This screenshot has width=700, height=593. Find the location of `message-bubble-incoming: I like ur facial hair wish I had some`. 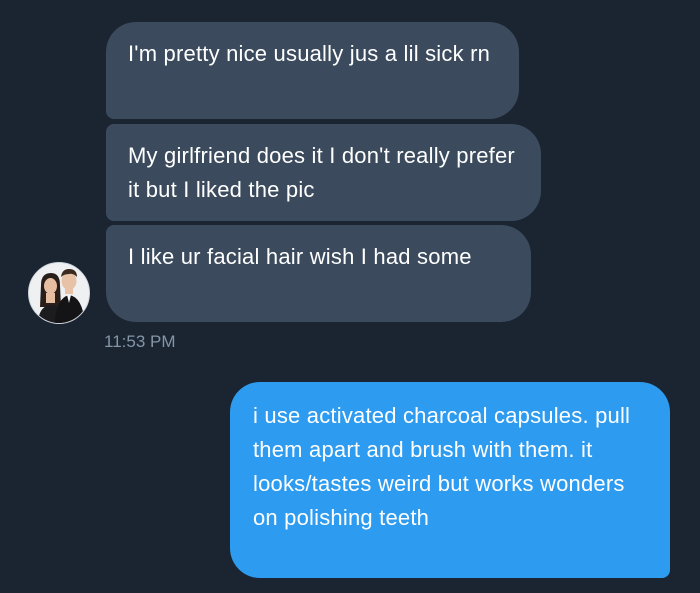

message-bubble-incoming: I like ur facial hair wish I had some is located at coordinates (318, 273).